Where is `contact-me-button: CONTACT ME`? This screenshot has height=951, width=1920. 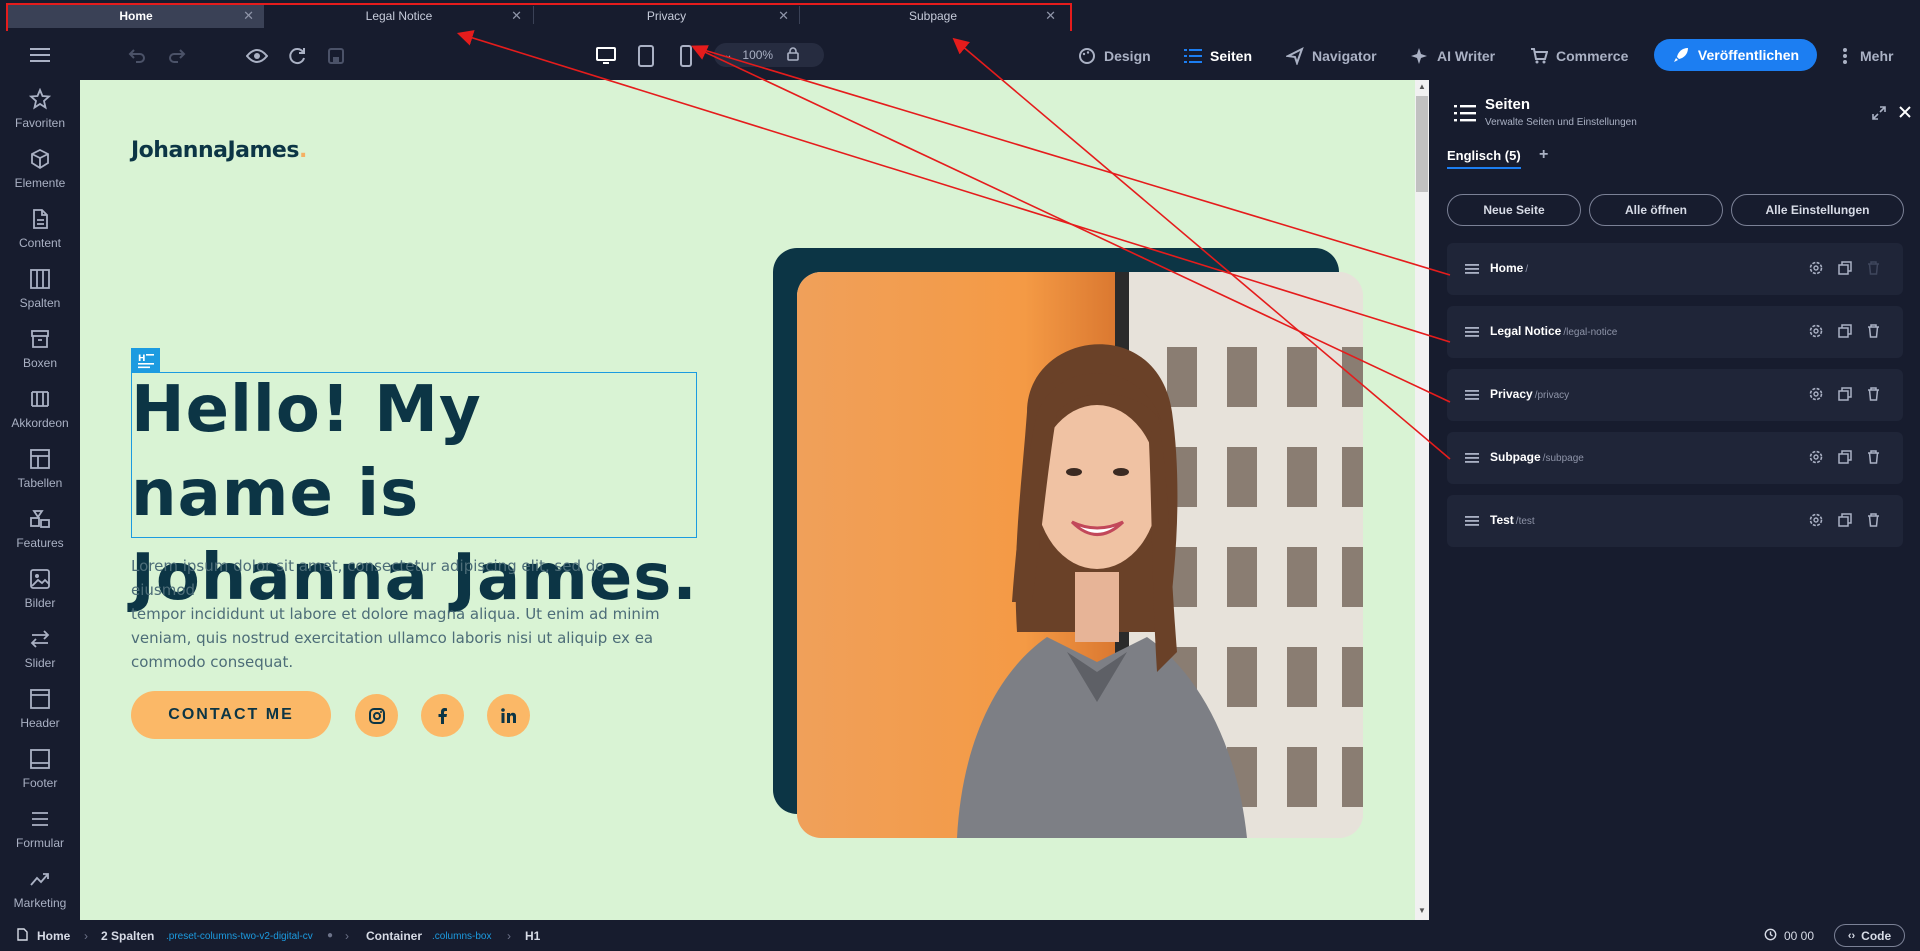 contact-me-button: CONTACT ME is located at coordinates (231, 715).